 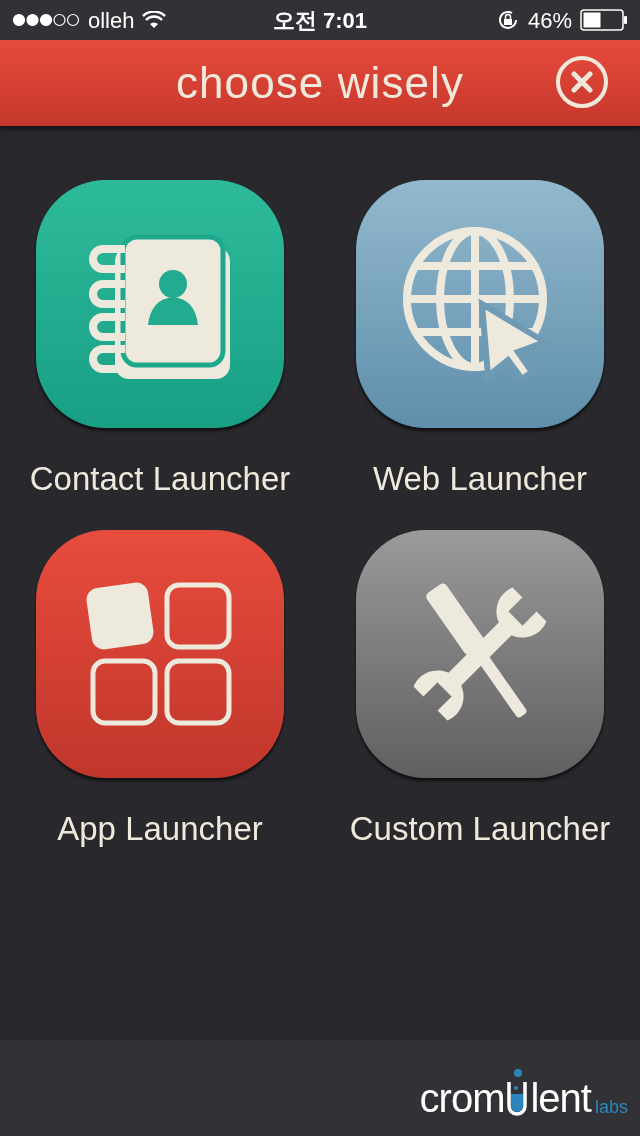 I want to click on battery-percent: 46%, so click(x=549, y=20).